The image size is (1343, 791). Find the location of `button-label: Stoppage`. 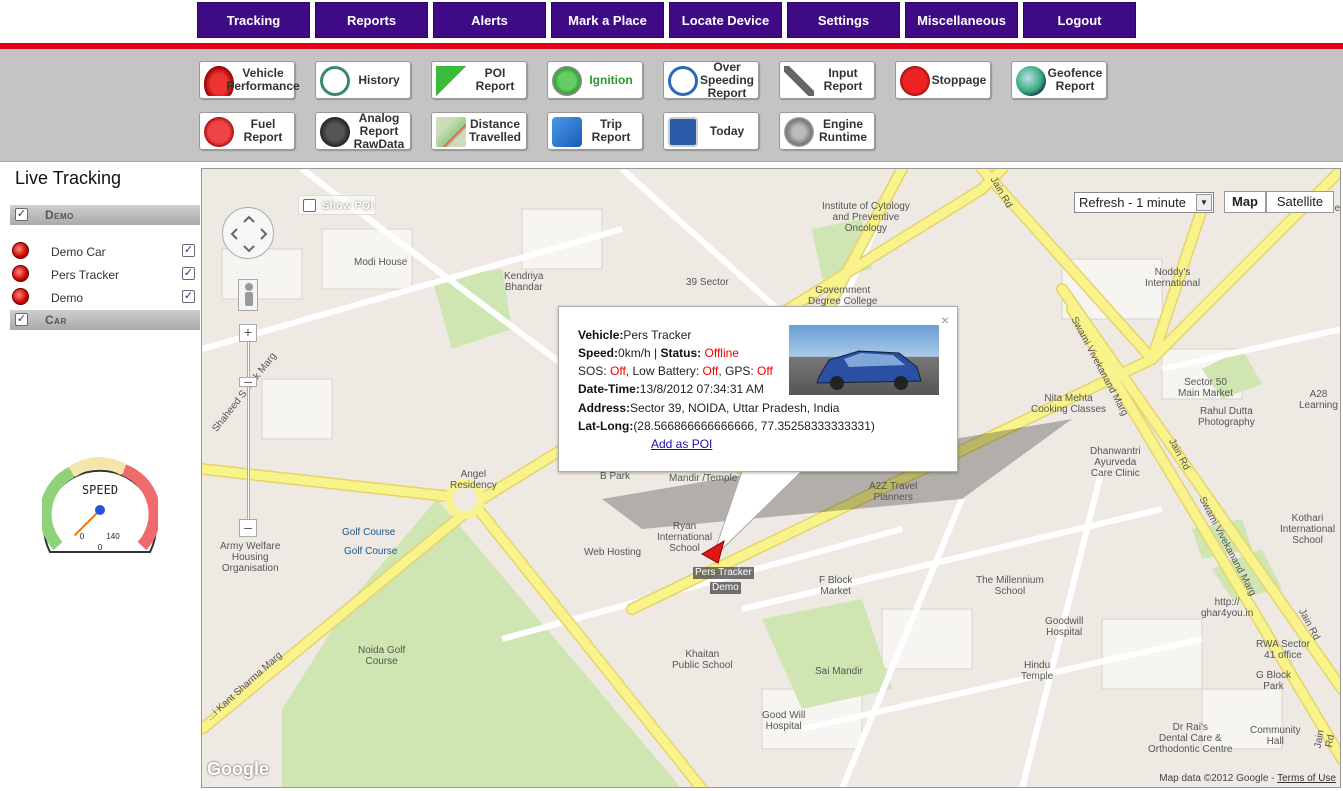

button-label: Stoppage is located at coordinates (959, 79).